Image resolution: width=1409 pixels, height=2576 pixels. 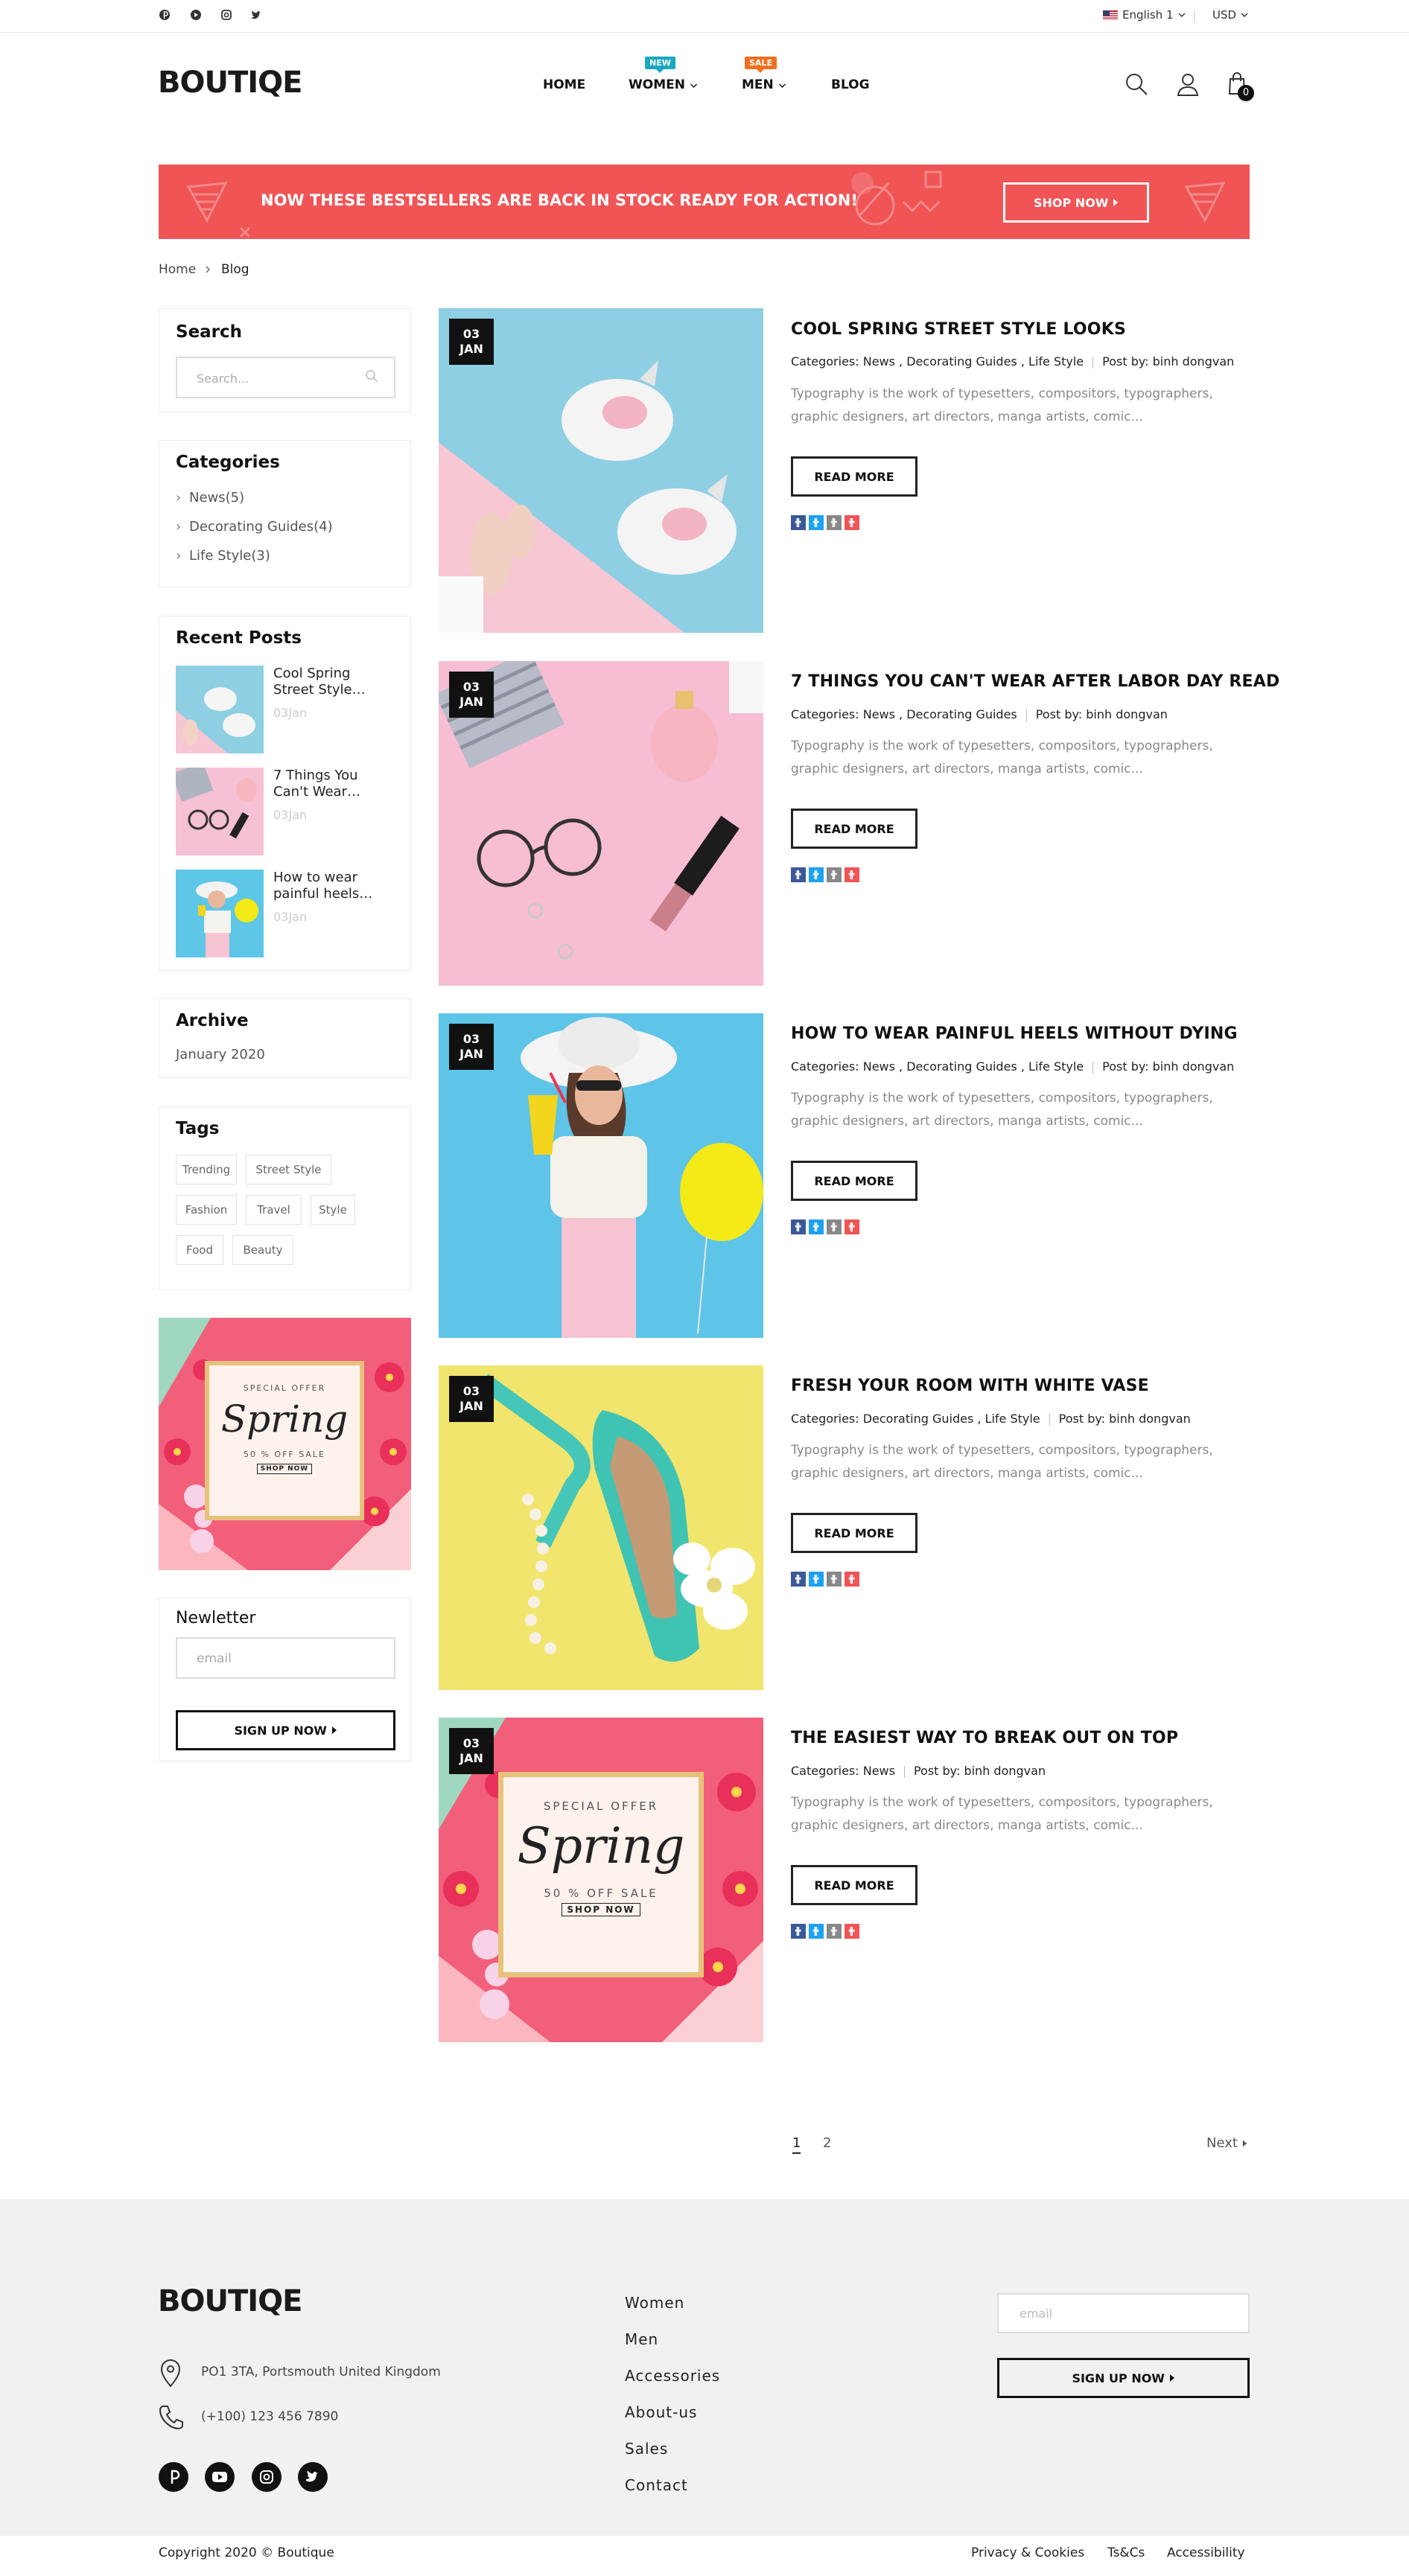 I want to click on nav-home: HOME, so click(x=564, y=84).